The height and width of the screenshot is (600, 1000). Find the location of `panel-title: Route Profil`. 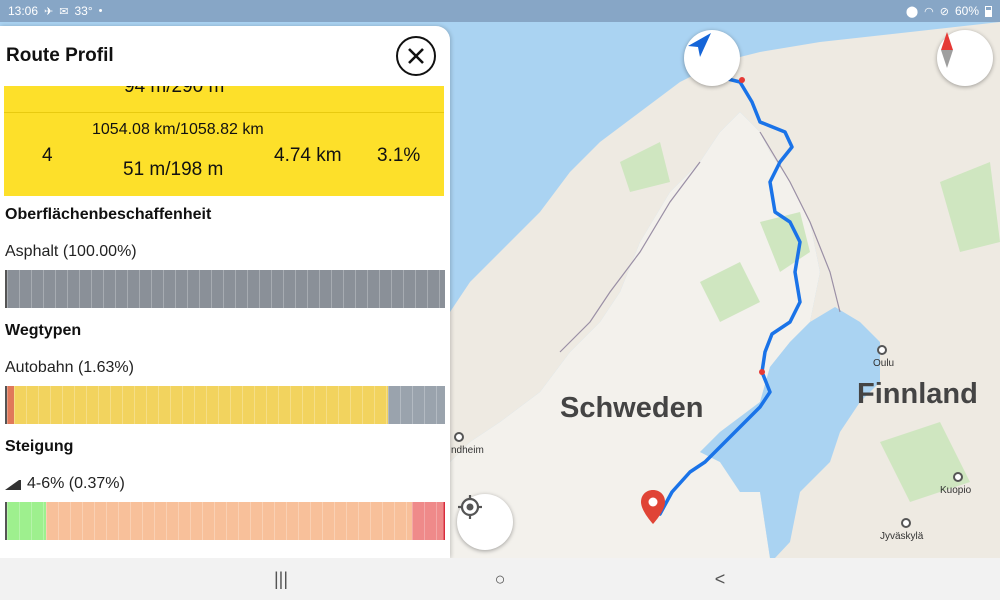

panel-title: Route Profil is located at coordinates (60, 55).